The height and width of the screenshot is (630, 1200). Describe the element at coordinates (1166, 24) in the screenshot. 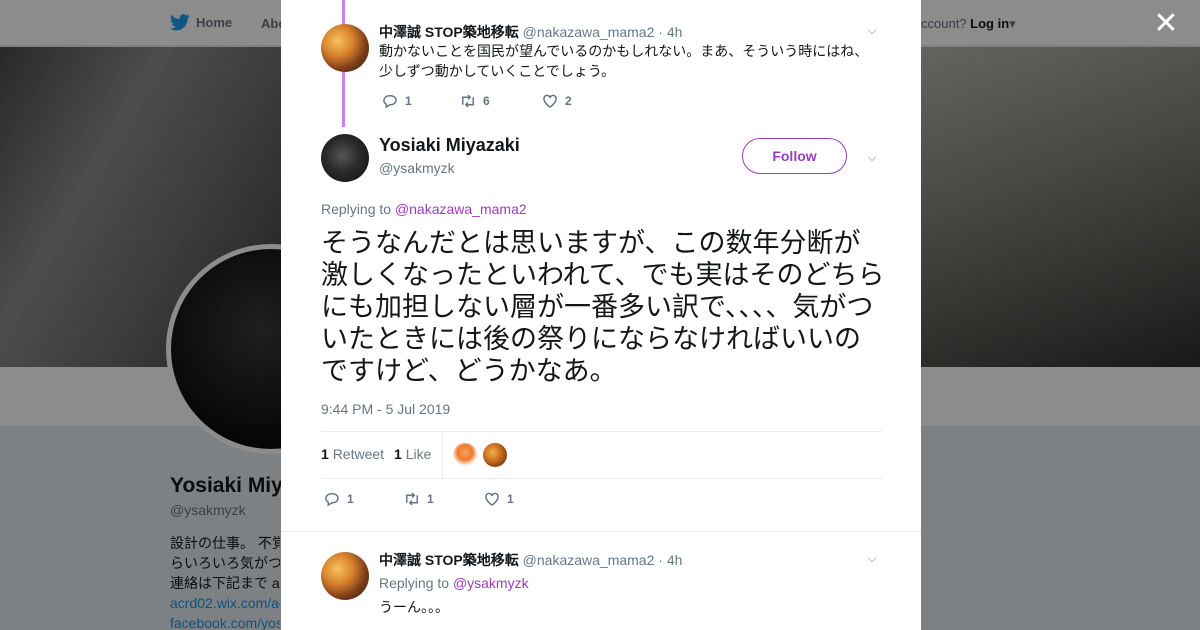

I see `close-icon: ✕` at that location.